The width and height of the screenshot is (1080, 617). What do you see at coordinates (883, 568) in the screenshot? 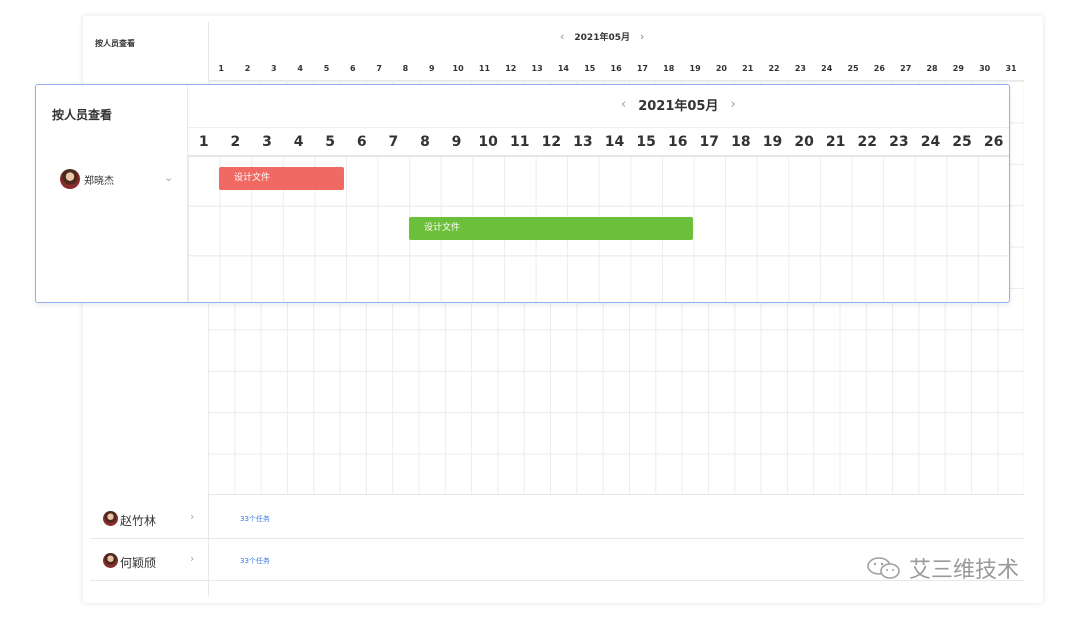
I see `wechat-icon` at bounding box center [883, 568].